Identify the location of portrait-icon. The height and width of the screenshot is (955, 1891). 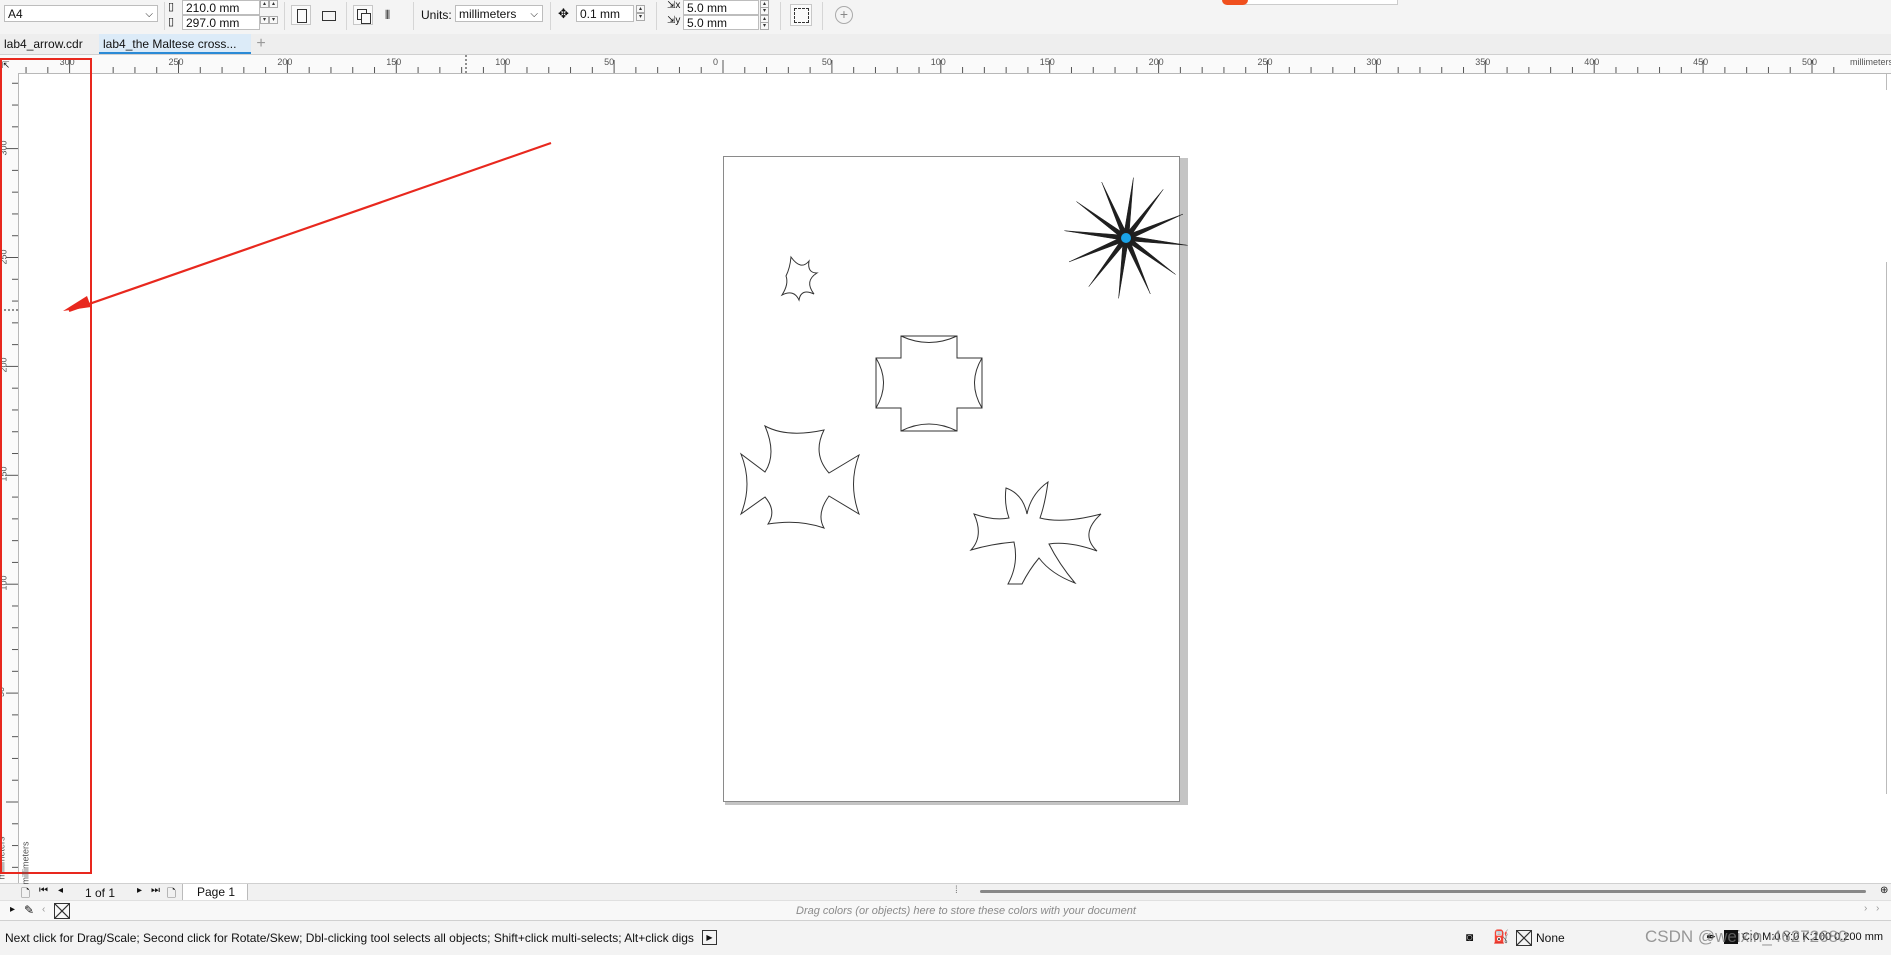
(302, 16).